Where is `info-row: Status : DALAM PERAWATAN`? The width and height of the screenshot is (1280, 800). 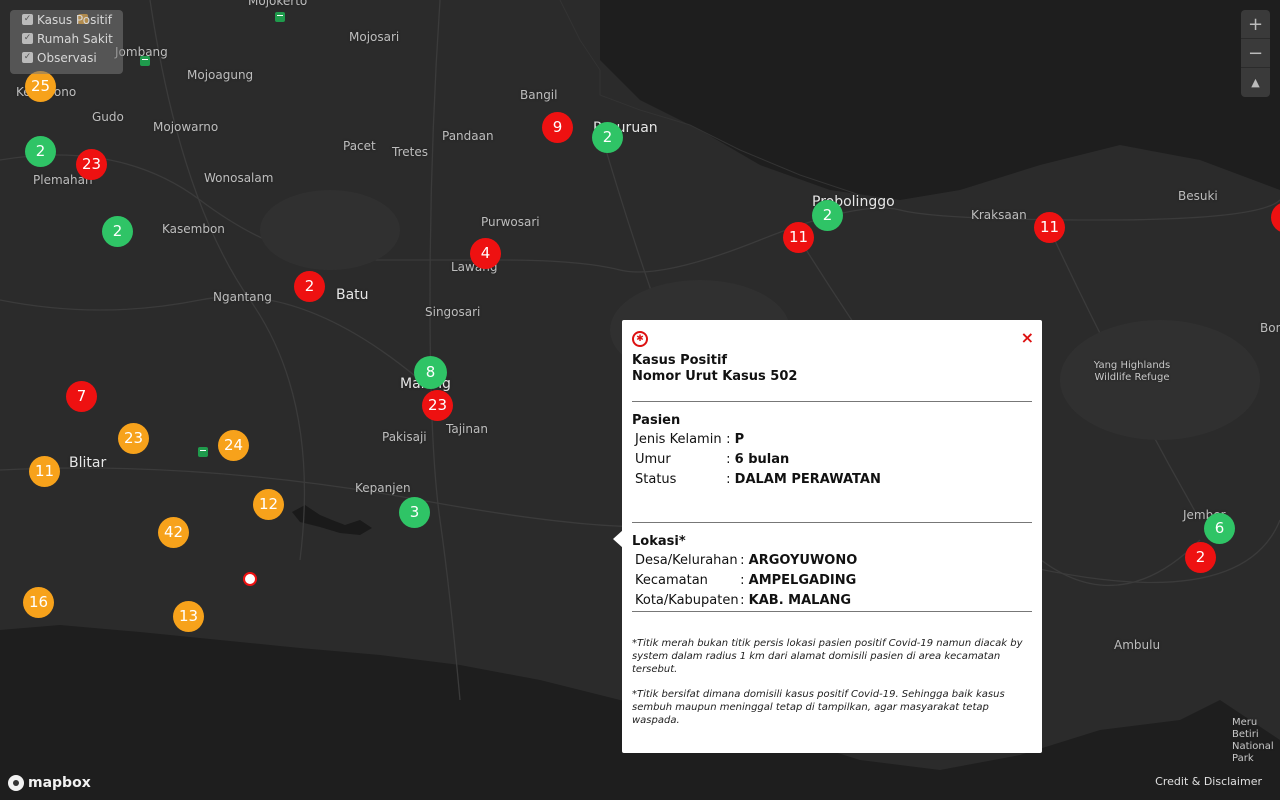 info-row: Status : DALAM PERAWATAN is located at coordinates (758, 479).